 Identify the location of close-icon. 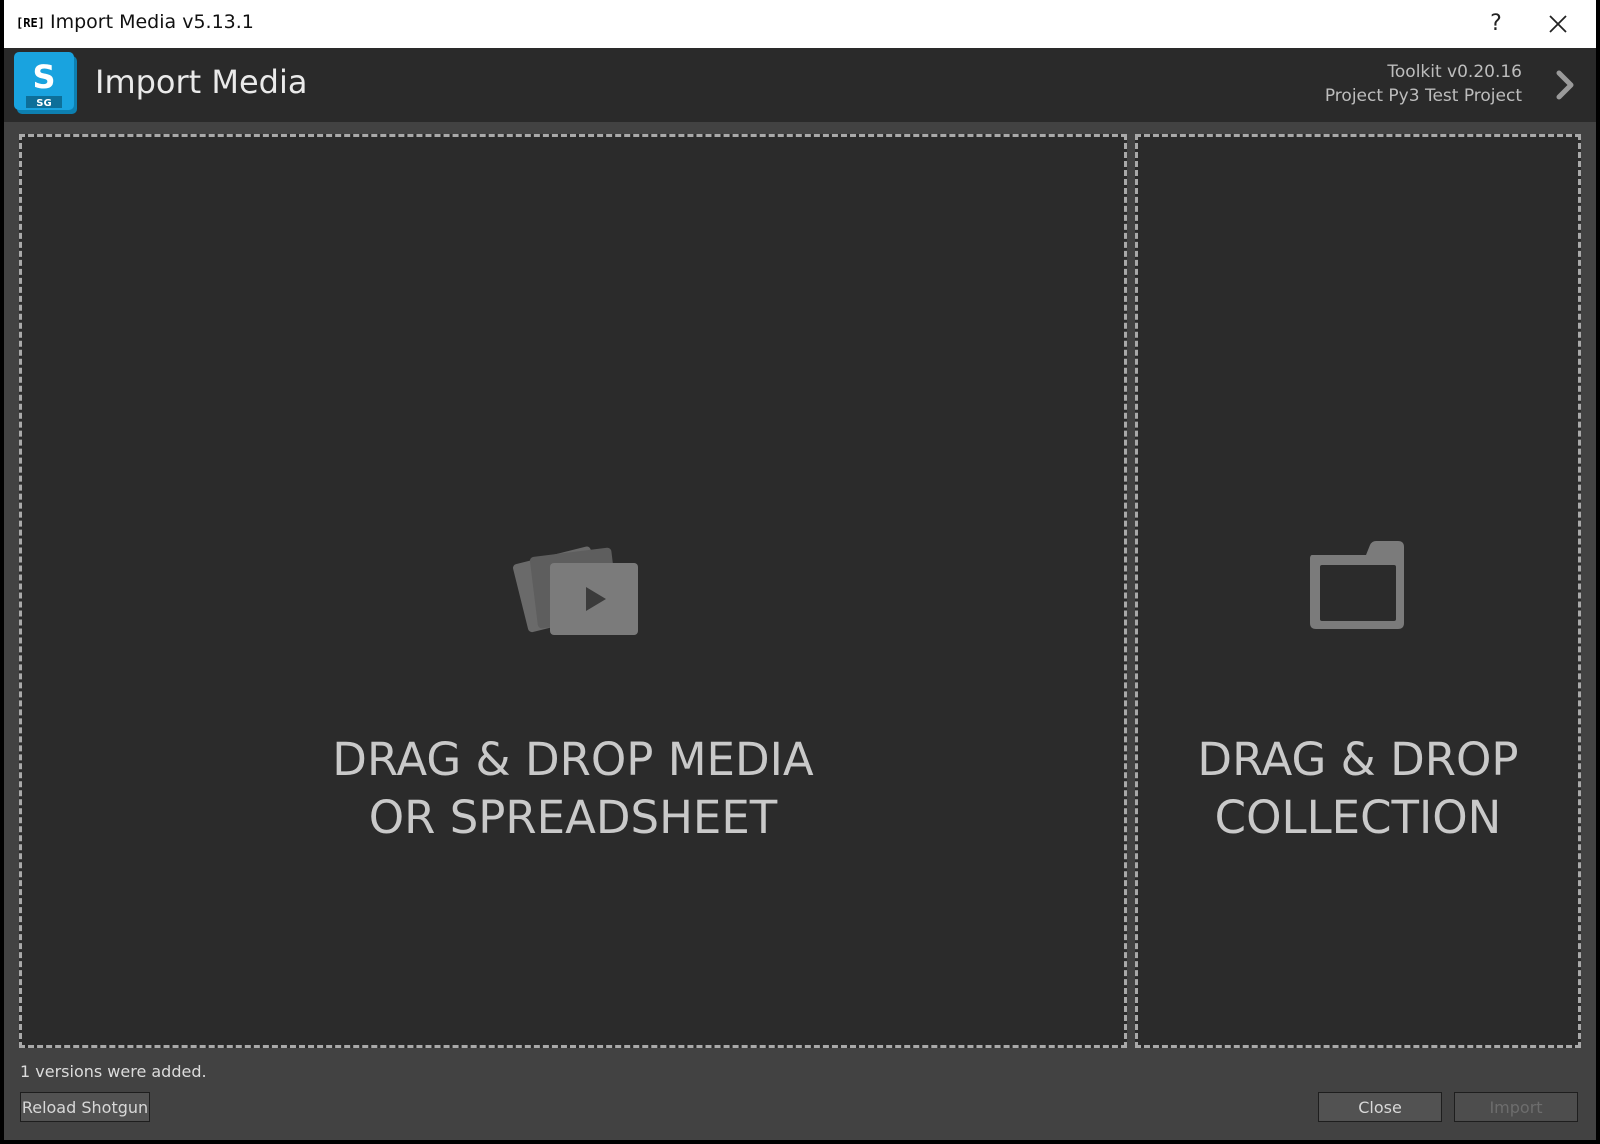
(1558, 24).